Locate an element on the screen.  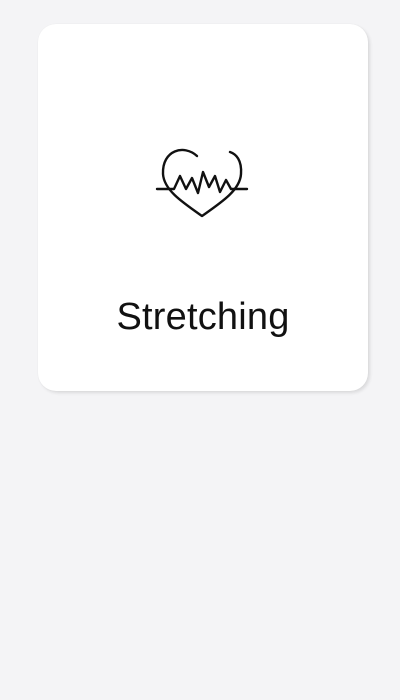
activity-card-label: Stretching is located at coordinates (203, 317).